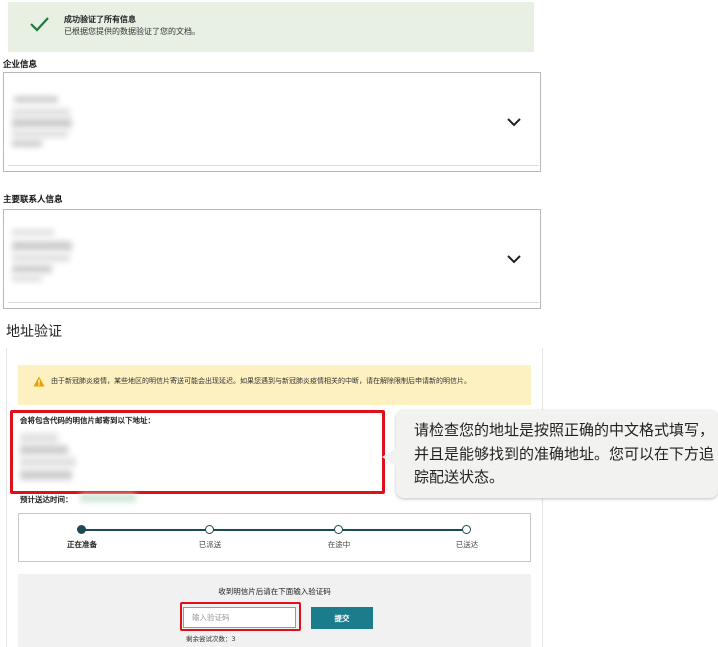  I want to click on verification-title: 收到明信片后请在下面输入验证码, so click(274, 591).